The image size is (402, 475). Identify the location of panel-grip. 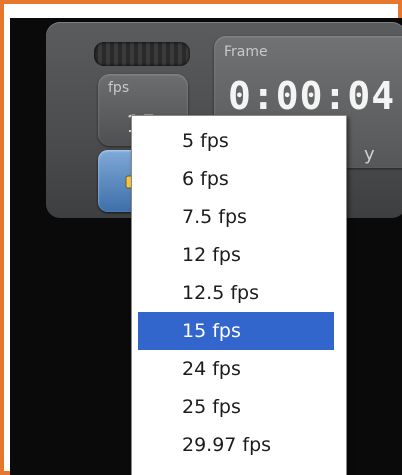
(142, 54).